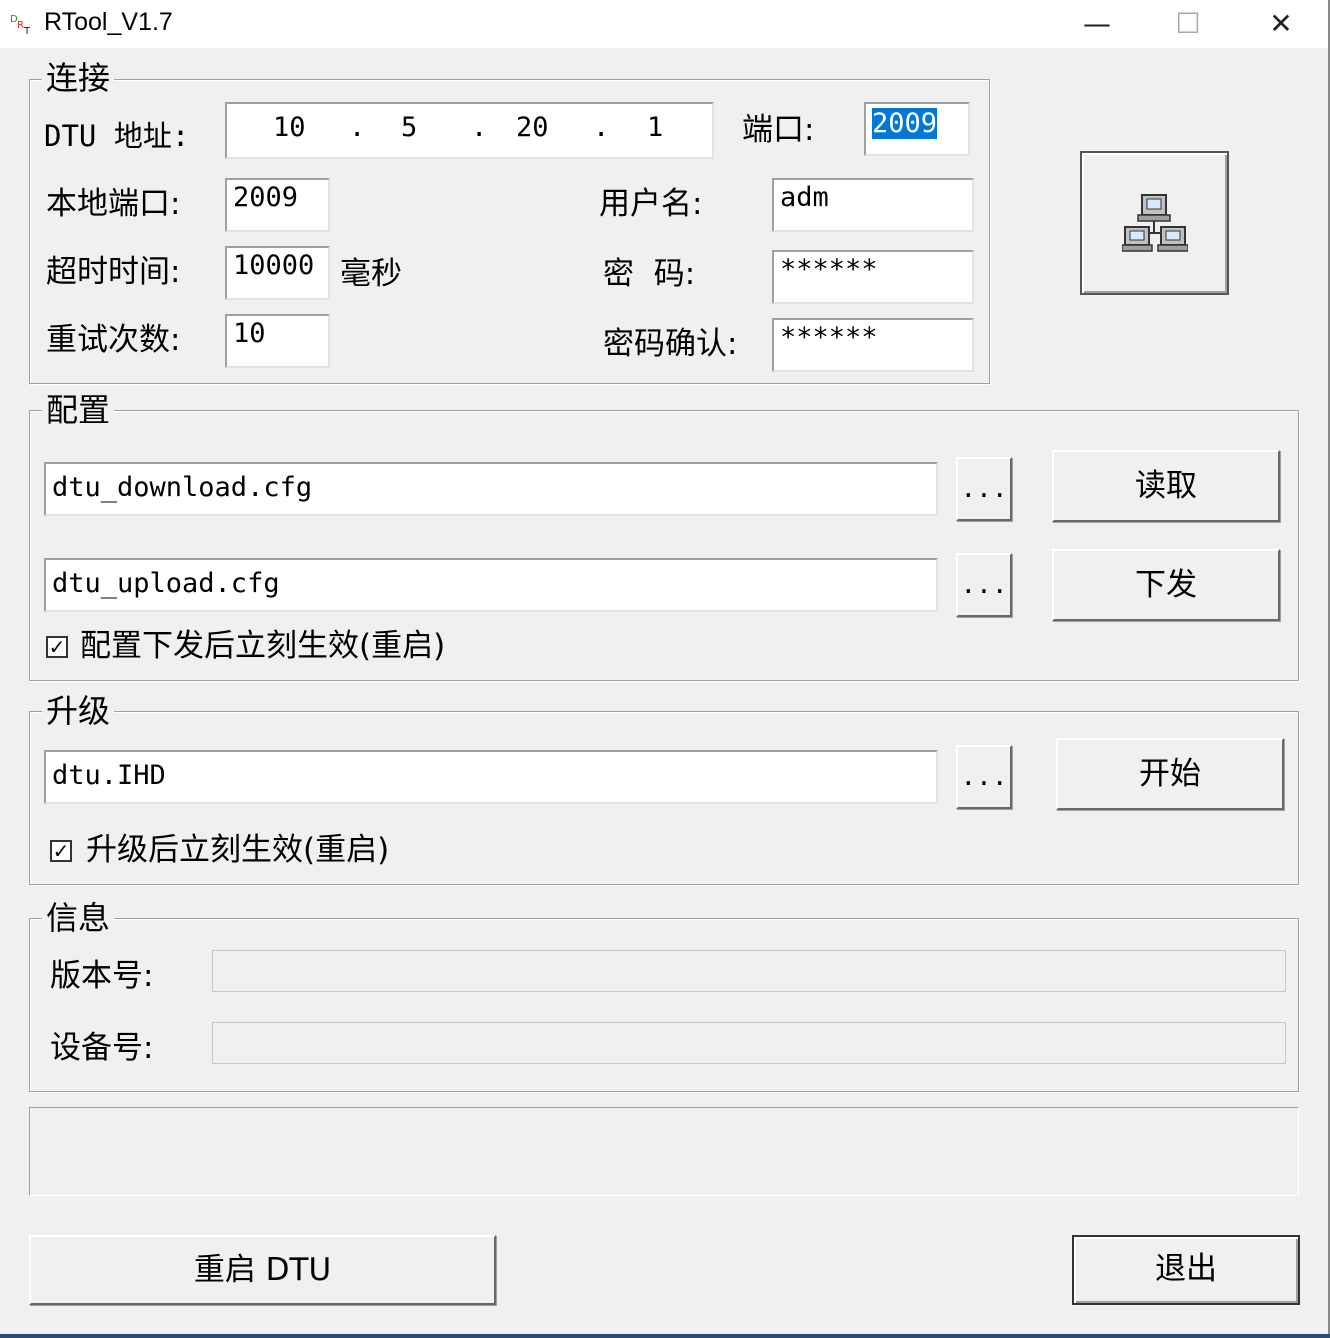 This screenshot has height=1338, width=1330. Describe the element at coordinates (57, 647) in the screenshot. I see `config-apply-checkbox: ✓` at that location.